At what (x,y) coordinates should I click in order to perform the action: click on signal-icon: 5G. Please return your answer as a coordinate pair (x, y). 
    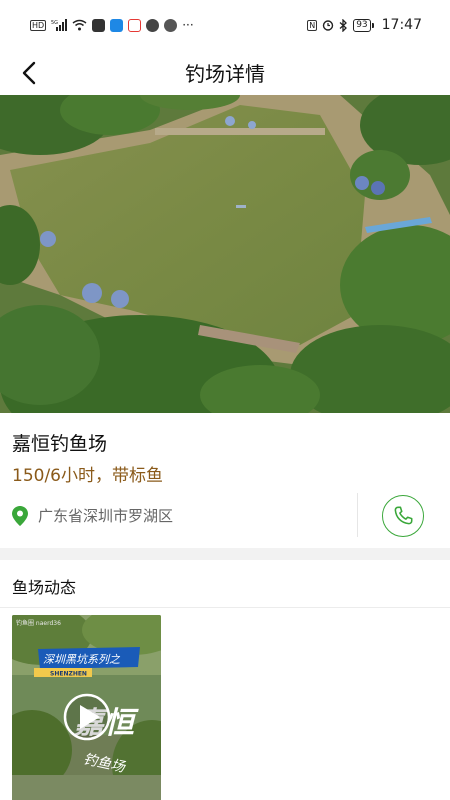
    Looking at the image, I should click on (59, 25).